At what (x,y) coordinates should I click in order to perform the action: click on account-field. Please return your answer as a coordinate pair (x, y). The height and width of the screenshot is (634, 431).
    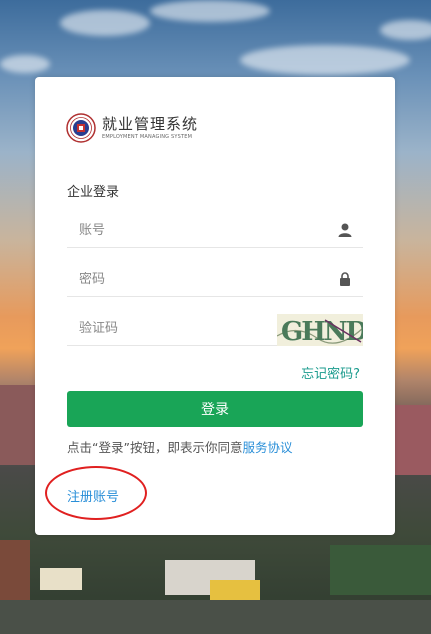
    Looking at the image, I should click on (215, 230).